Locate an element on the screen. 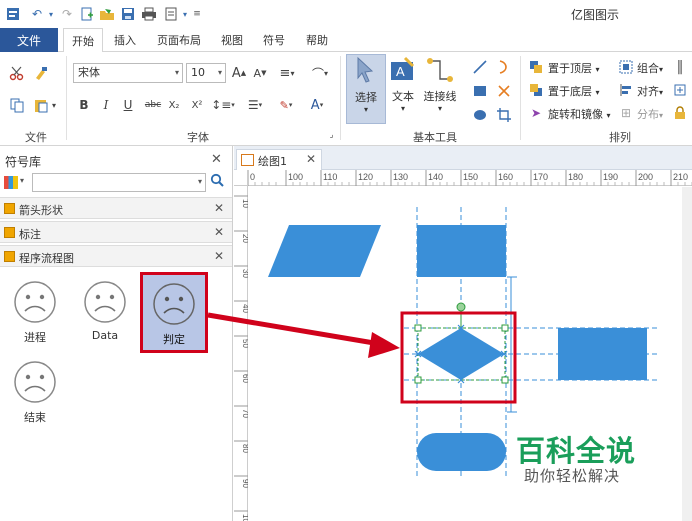 This screenshot has width=692, height=521. shape-end: 结束 is located at coordinates (35, 392).